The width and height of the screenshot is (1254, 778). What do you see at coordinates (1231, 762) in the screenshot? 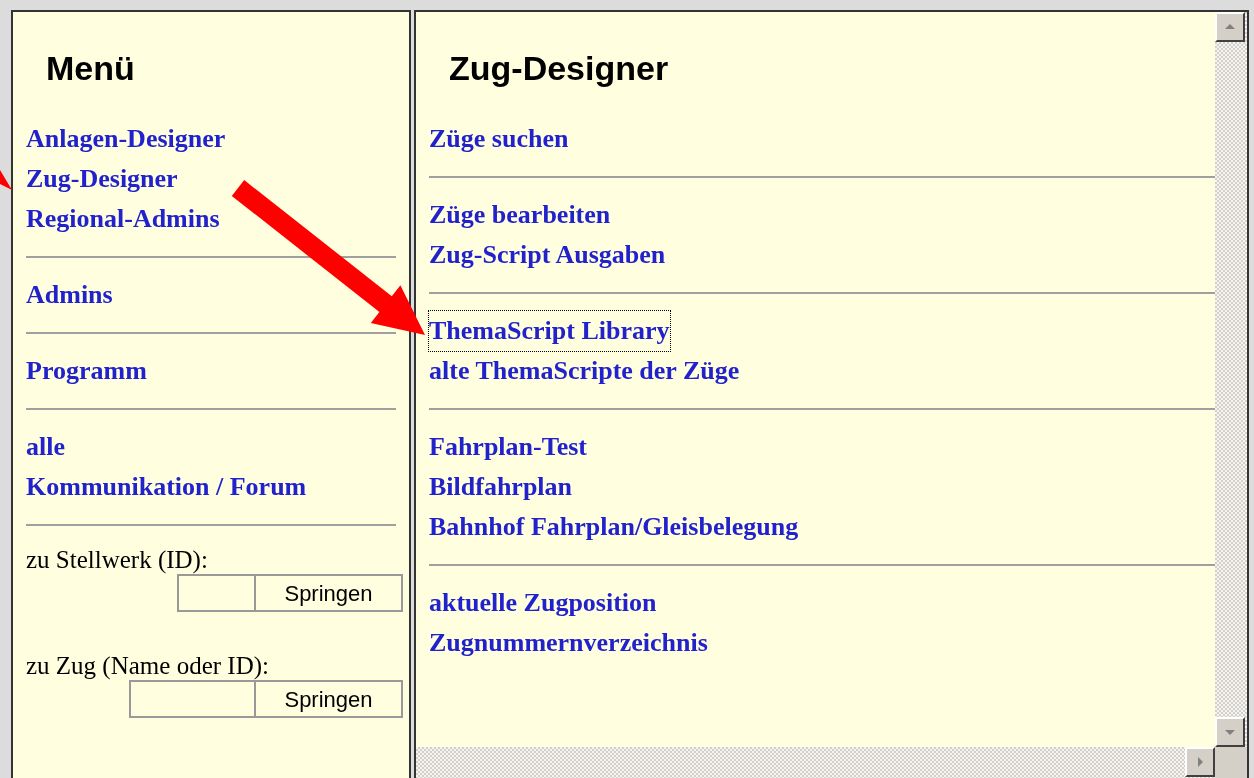
I see `scrollbar-corner` at bounding box center [1231, 762].